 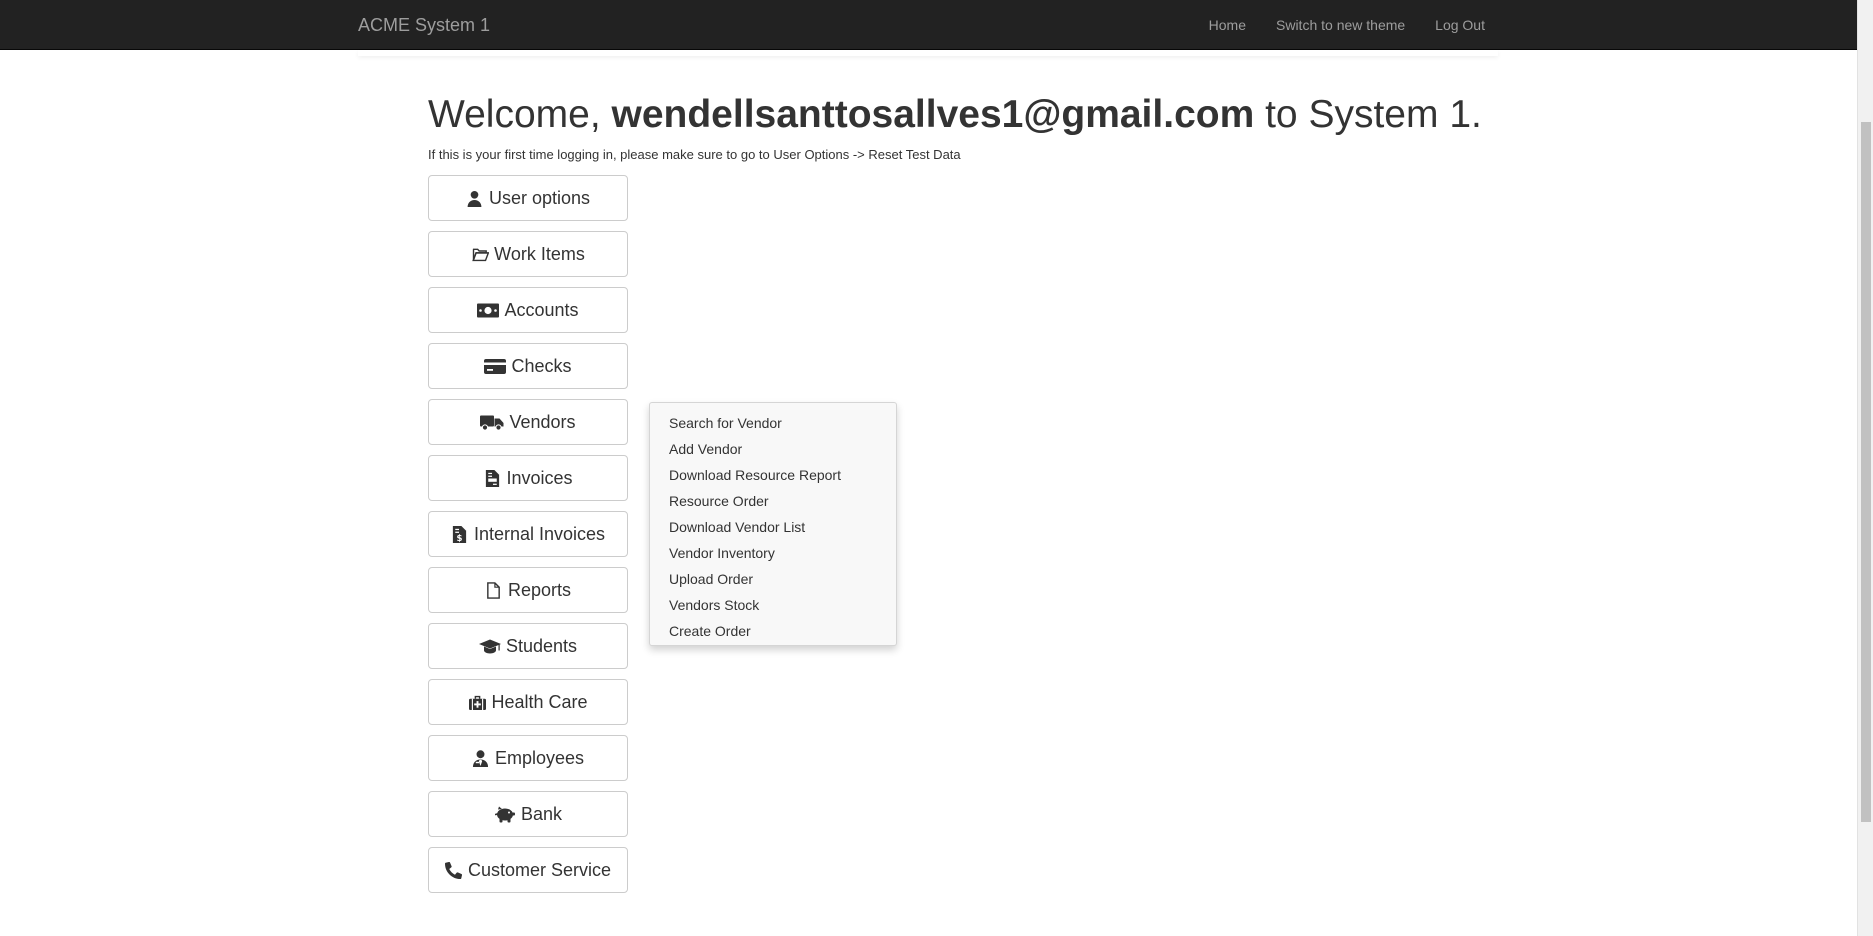 What do you see at coordinates (475, 198) in the screenshot?
I see `user-icon` at bounding box center [475, 198].